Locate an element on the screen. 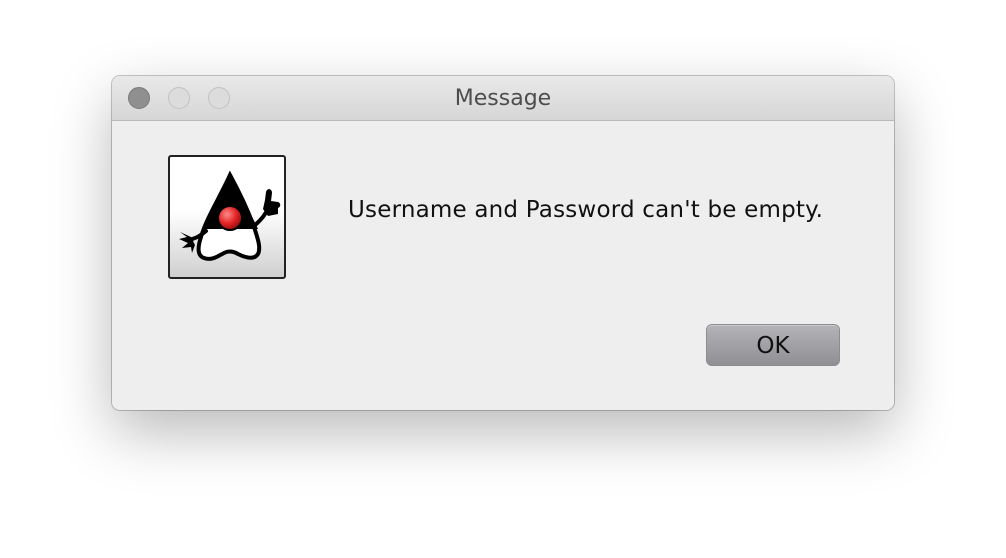 This screenshot has height=558, width=1006. java-duke-icon is located at coordinates (227, 217).